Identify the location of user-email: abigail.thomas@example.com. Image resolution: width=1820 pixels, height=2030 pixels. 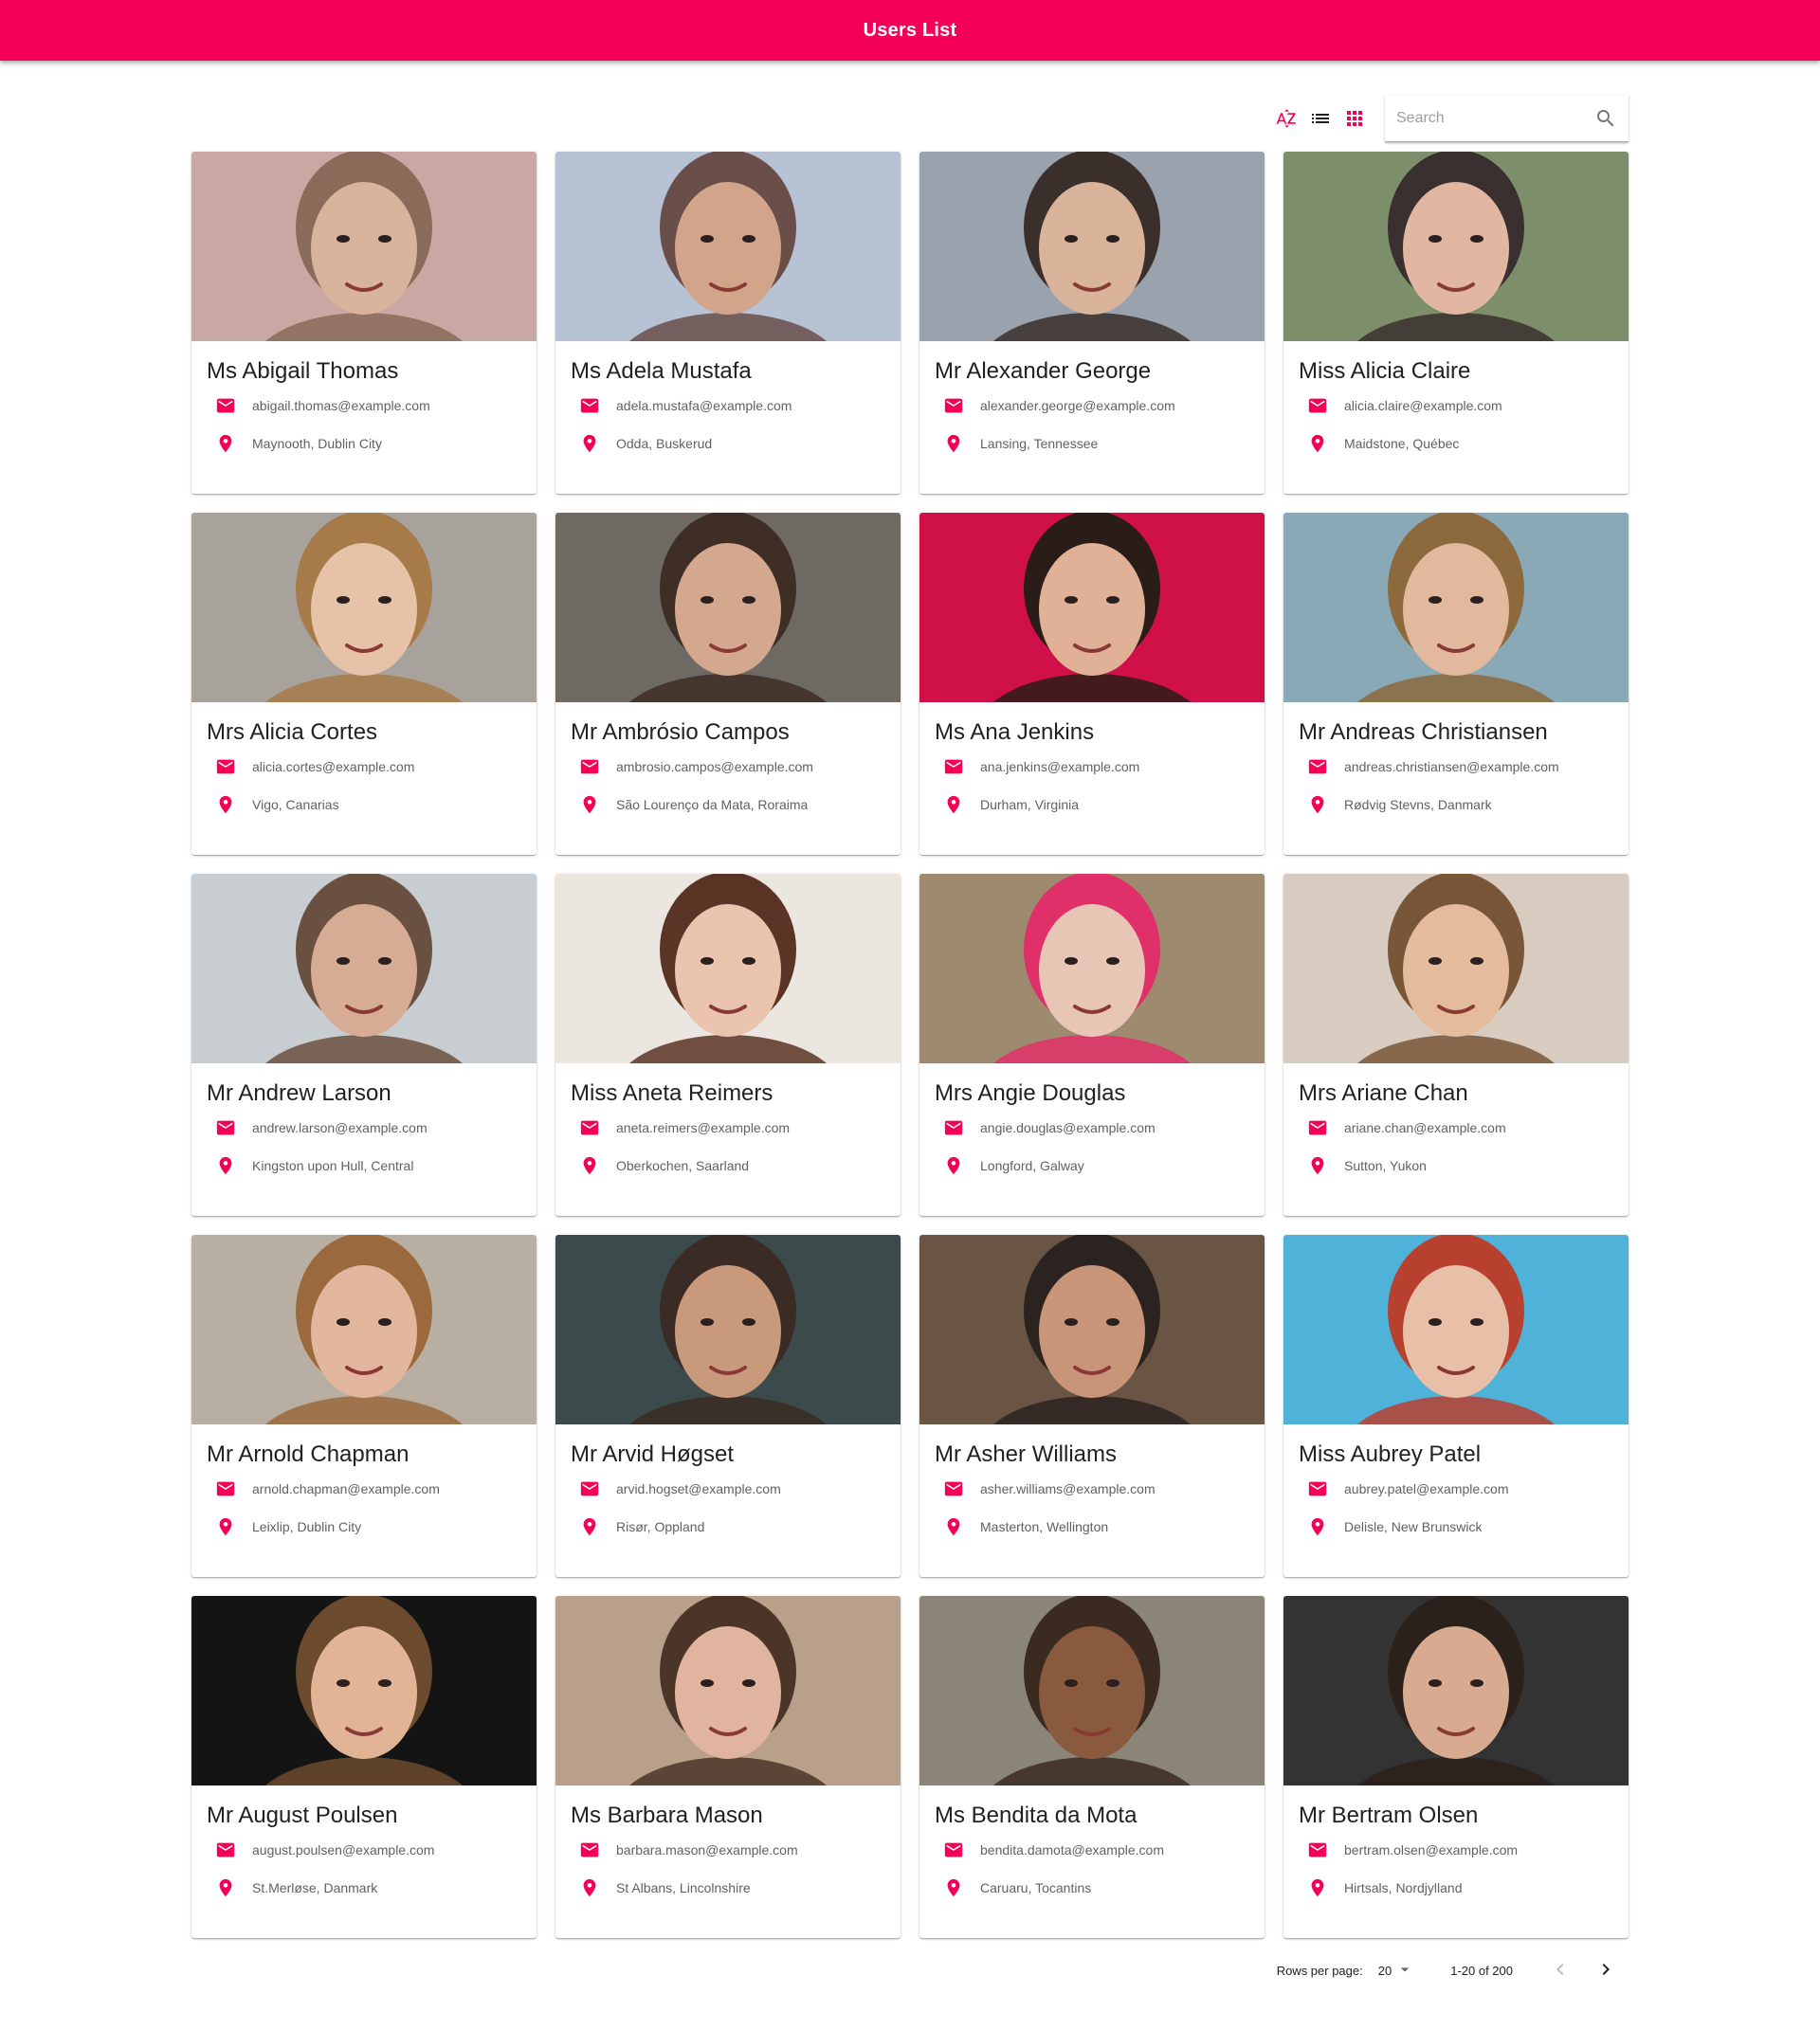
(341, 405).